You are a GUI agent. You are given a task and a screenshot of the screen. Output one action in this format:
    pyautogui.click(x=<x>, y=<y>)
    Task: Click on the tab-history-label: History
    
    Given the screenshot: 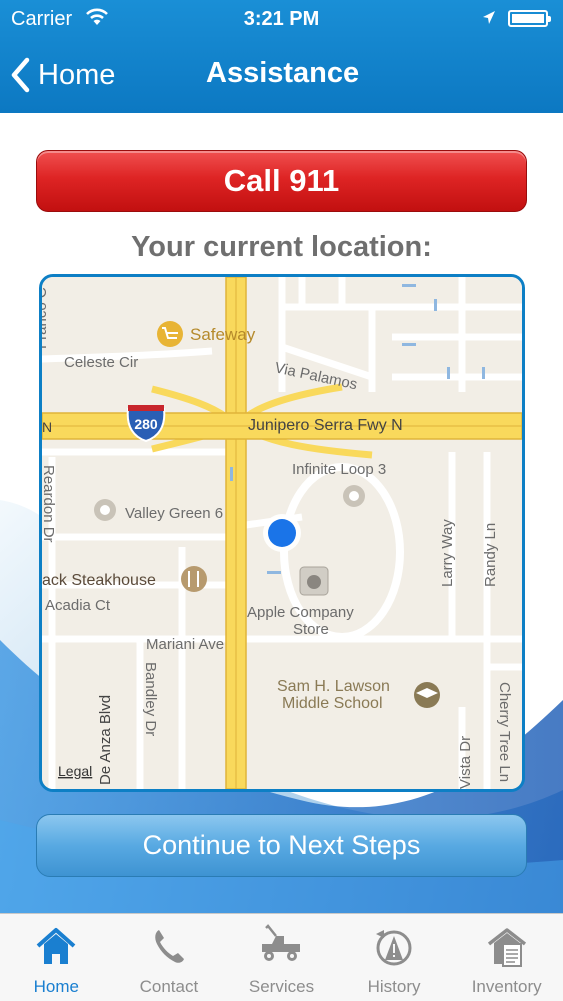 What is the action you would take?
    pyautogui.click(x=394, y=986)
    